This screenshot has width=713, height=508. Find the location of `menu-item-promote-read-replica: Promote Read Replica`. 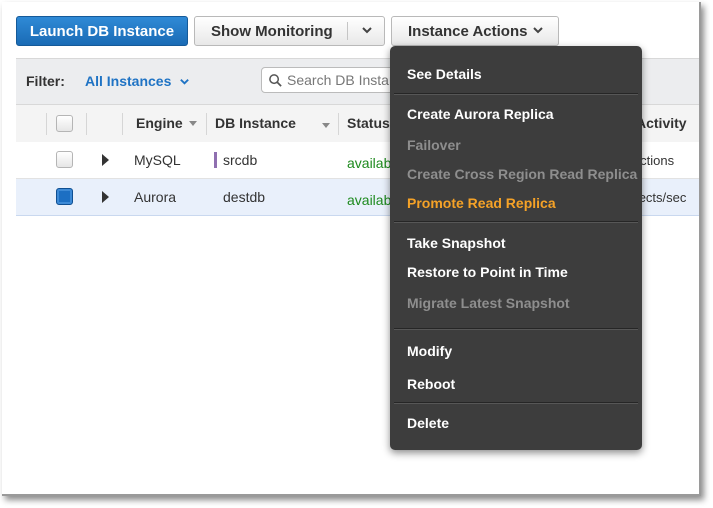

menu-item-promote-read-replica: Promote Read Replica is located at coordinates (481, 203).